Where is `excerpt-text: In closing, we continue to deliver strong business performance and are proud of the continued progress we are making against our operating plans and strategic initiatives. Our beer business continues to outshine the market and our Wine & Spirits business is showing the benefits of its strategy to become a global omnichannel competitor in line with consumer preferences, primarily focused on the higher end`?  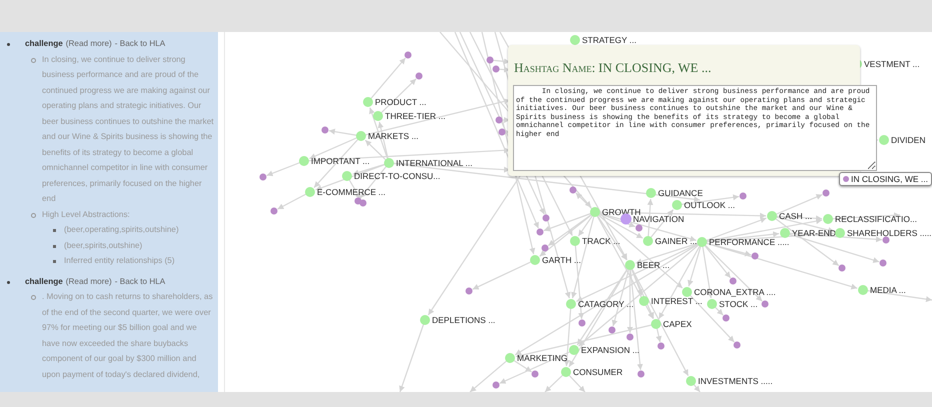
excerpt-text: In closing, we continue to deliver strong business performance and are proud of the continued progress we are making against our operating plans and strategic initiatives. Our beer business continues to outshine the market and our Wine & Spirits business is showing the benefits of its strategy to become a global omnichannel competitor in line with consumer preferences, primarily focused on the higher end is located at coordinates (128, 129).